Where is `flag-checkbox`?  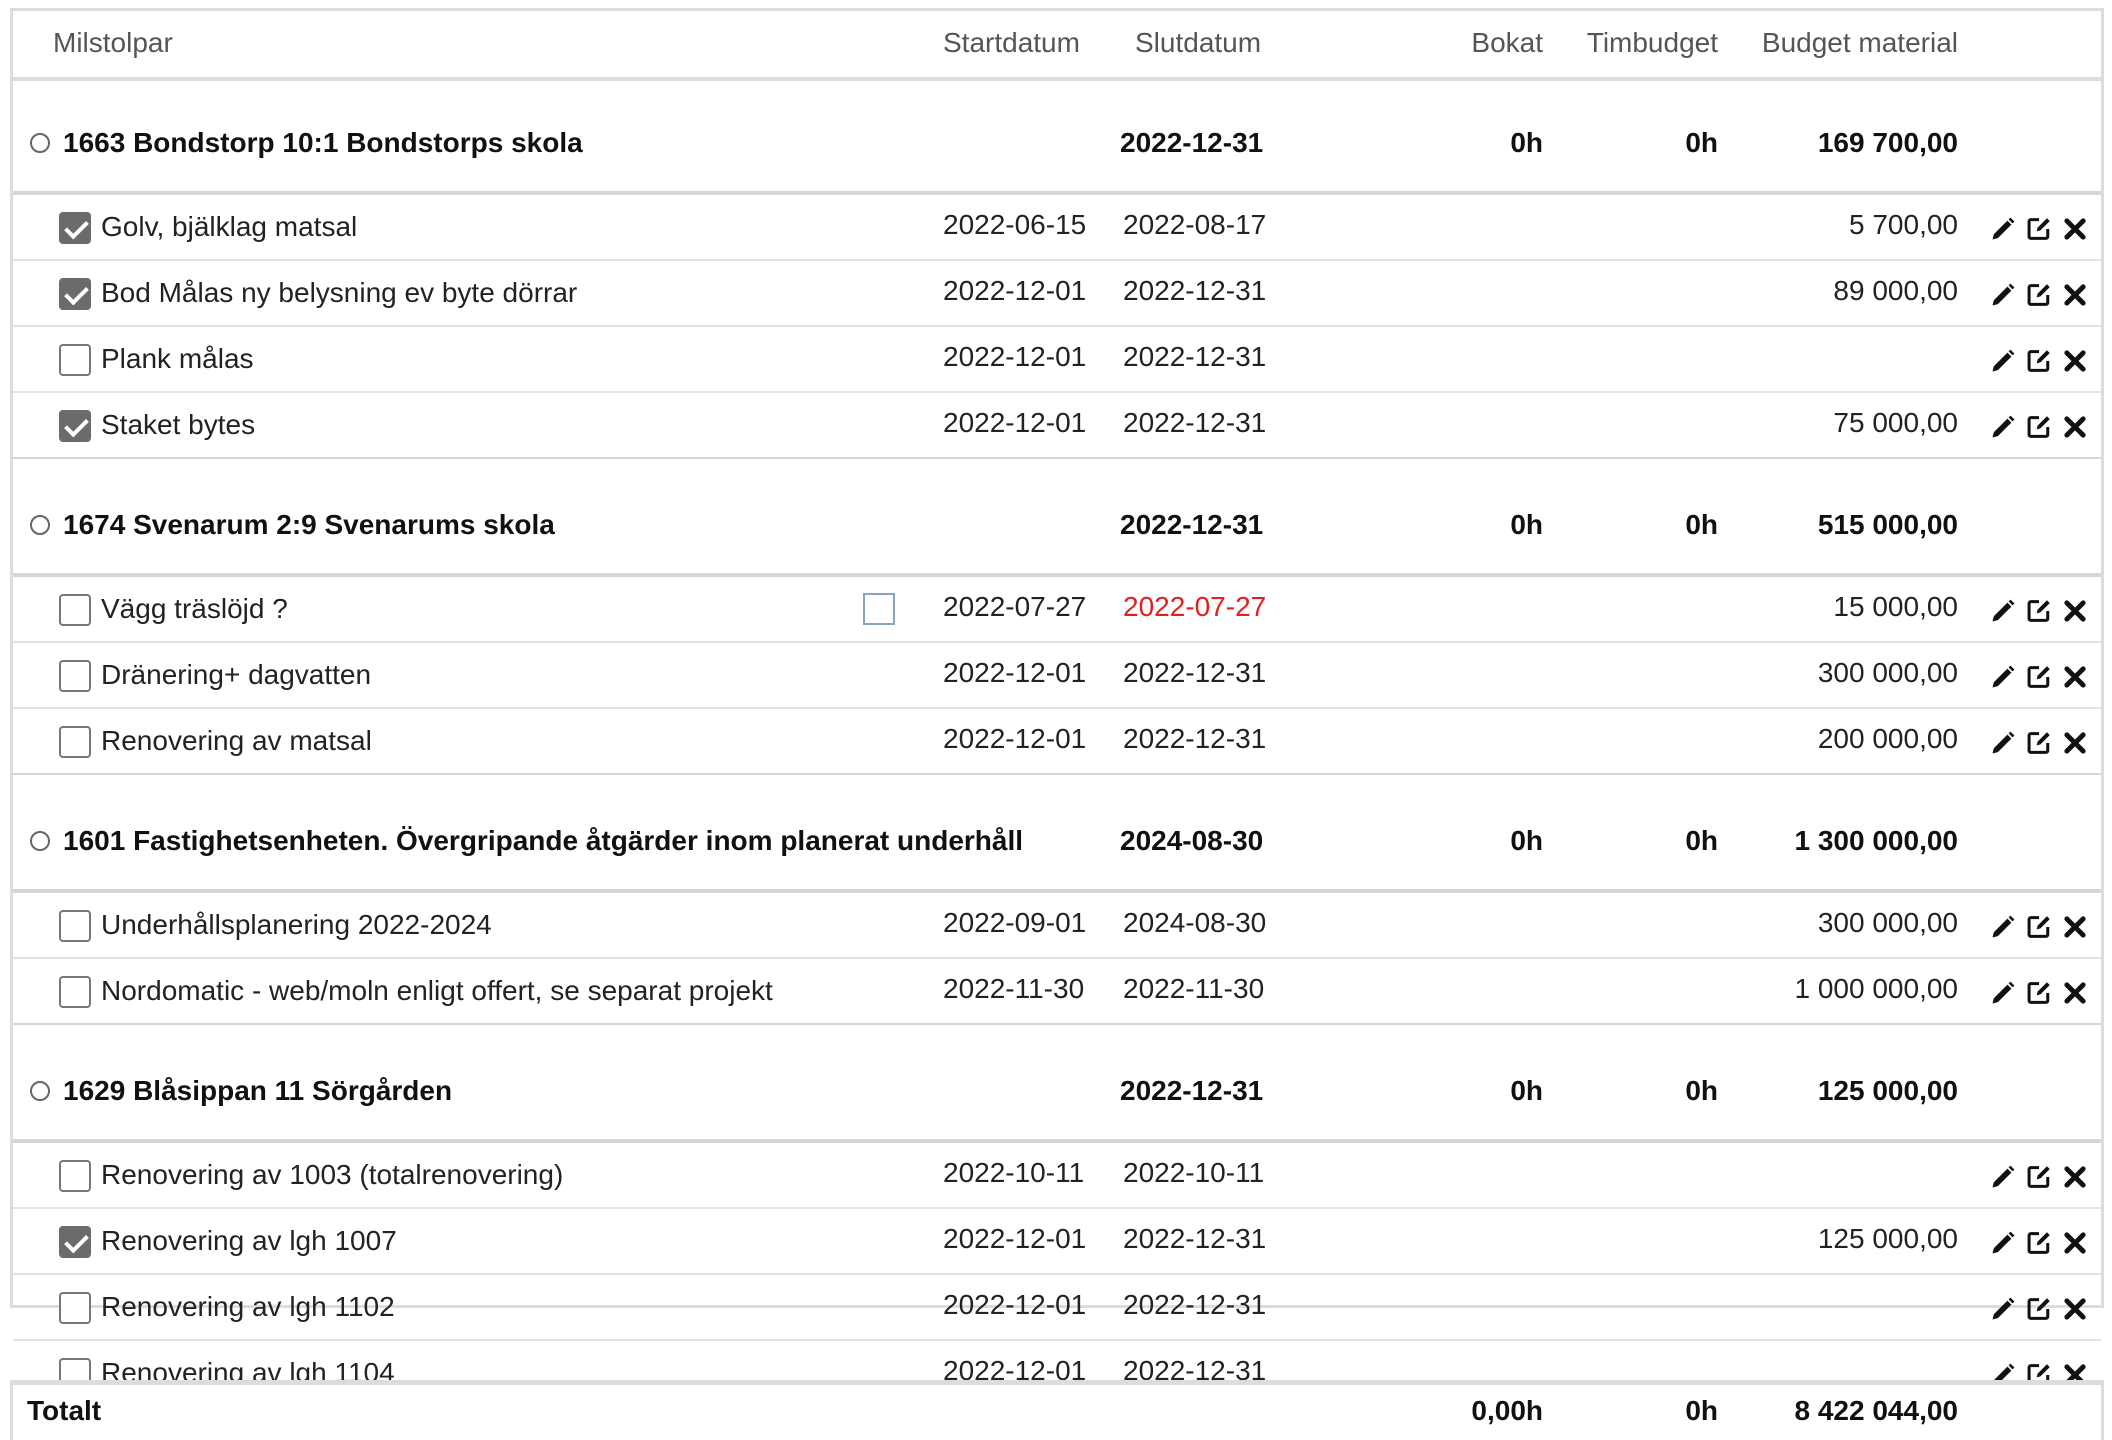
flag-checkbox is located at coordinates (879, 609).